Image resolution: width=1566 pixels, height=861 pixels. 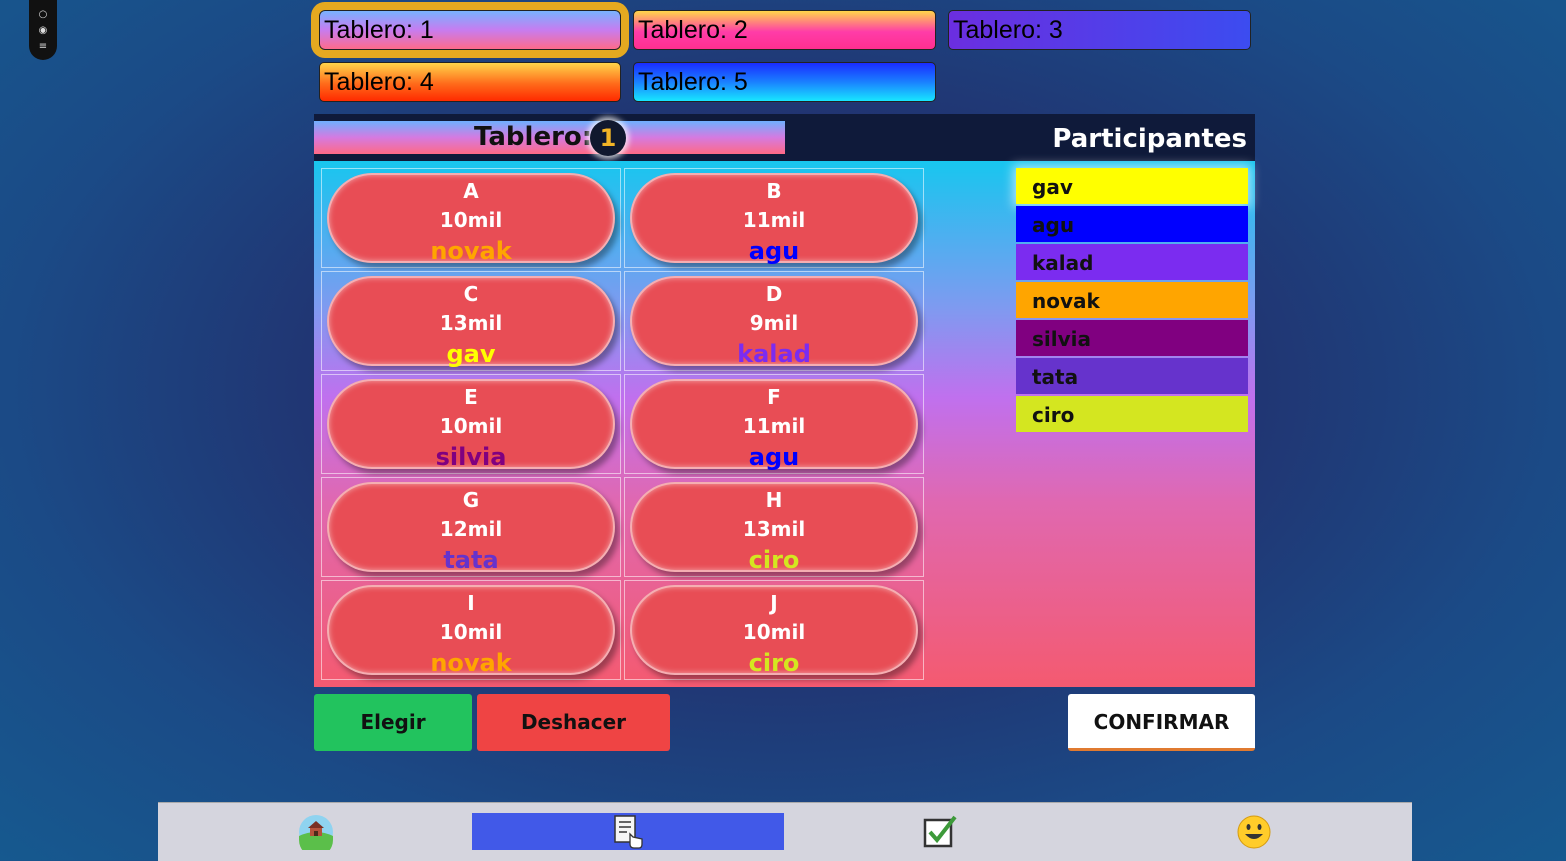 I want to click on board-cell-e: E 10mil silvia, so click(x=471, y=424).